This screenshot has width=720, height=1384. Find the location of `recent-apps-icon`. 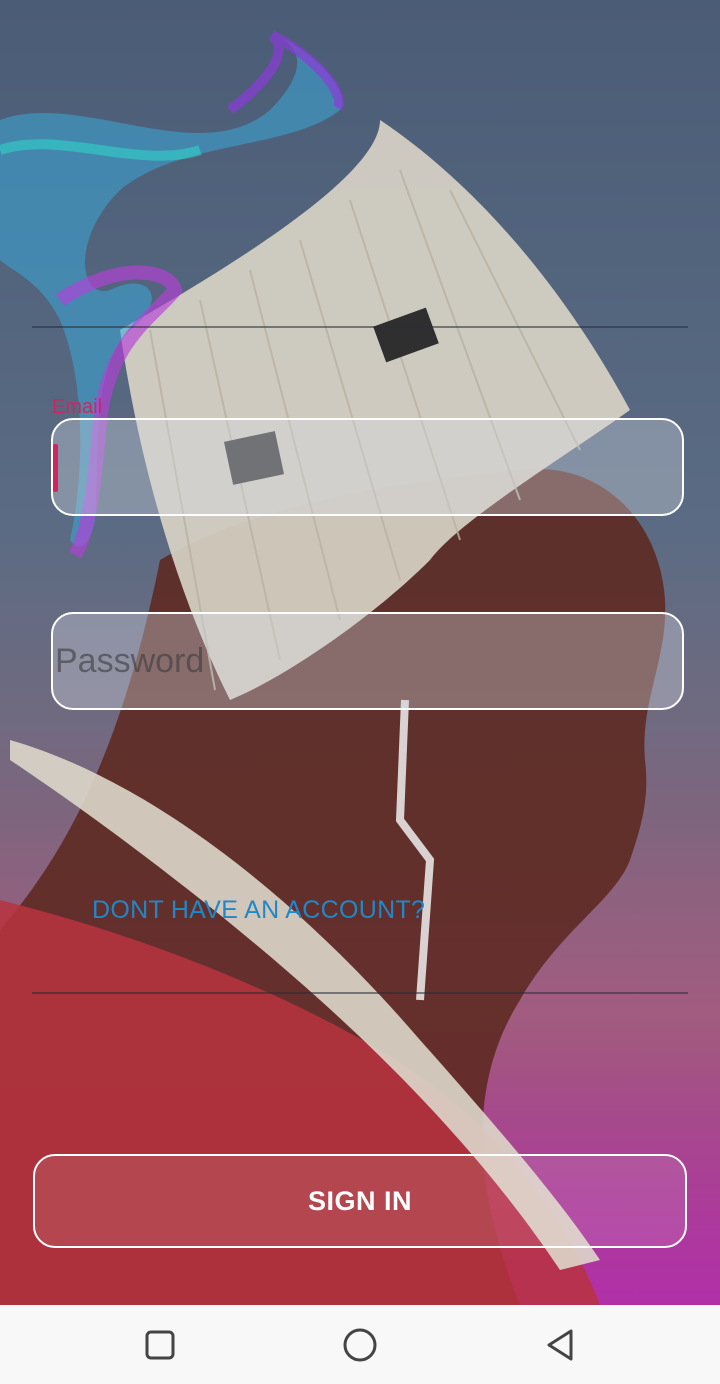

recent-apps-icon is located at coordinates (160, 1345).